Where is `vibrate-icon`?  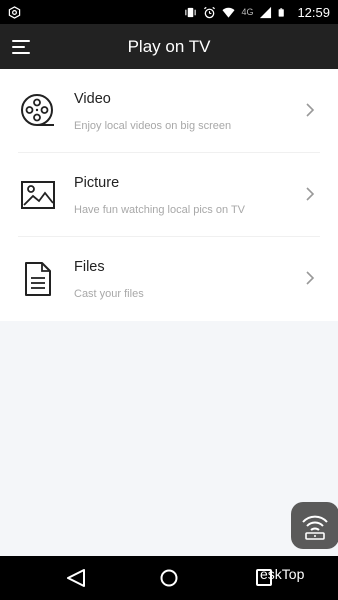
vibrate-icon is located at coordinates (191, 12).